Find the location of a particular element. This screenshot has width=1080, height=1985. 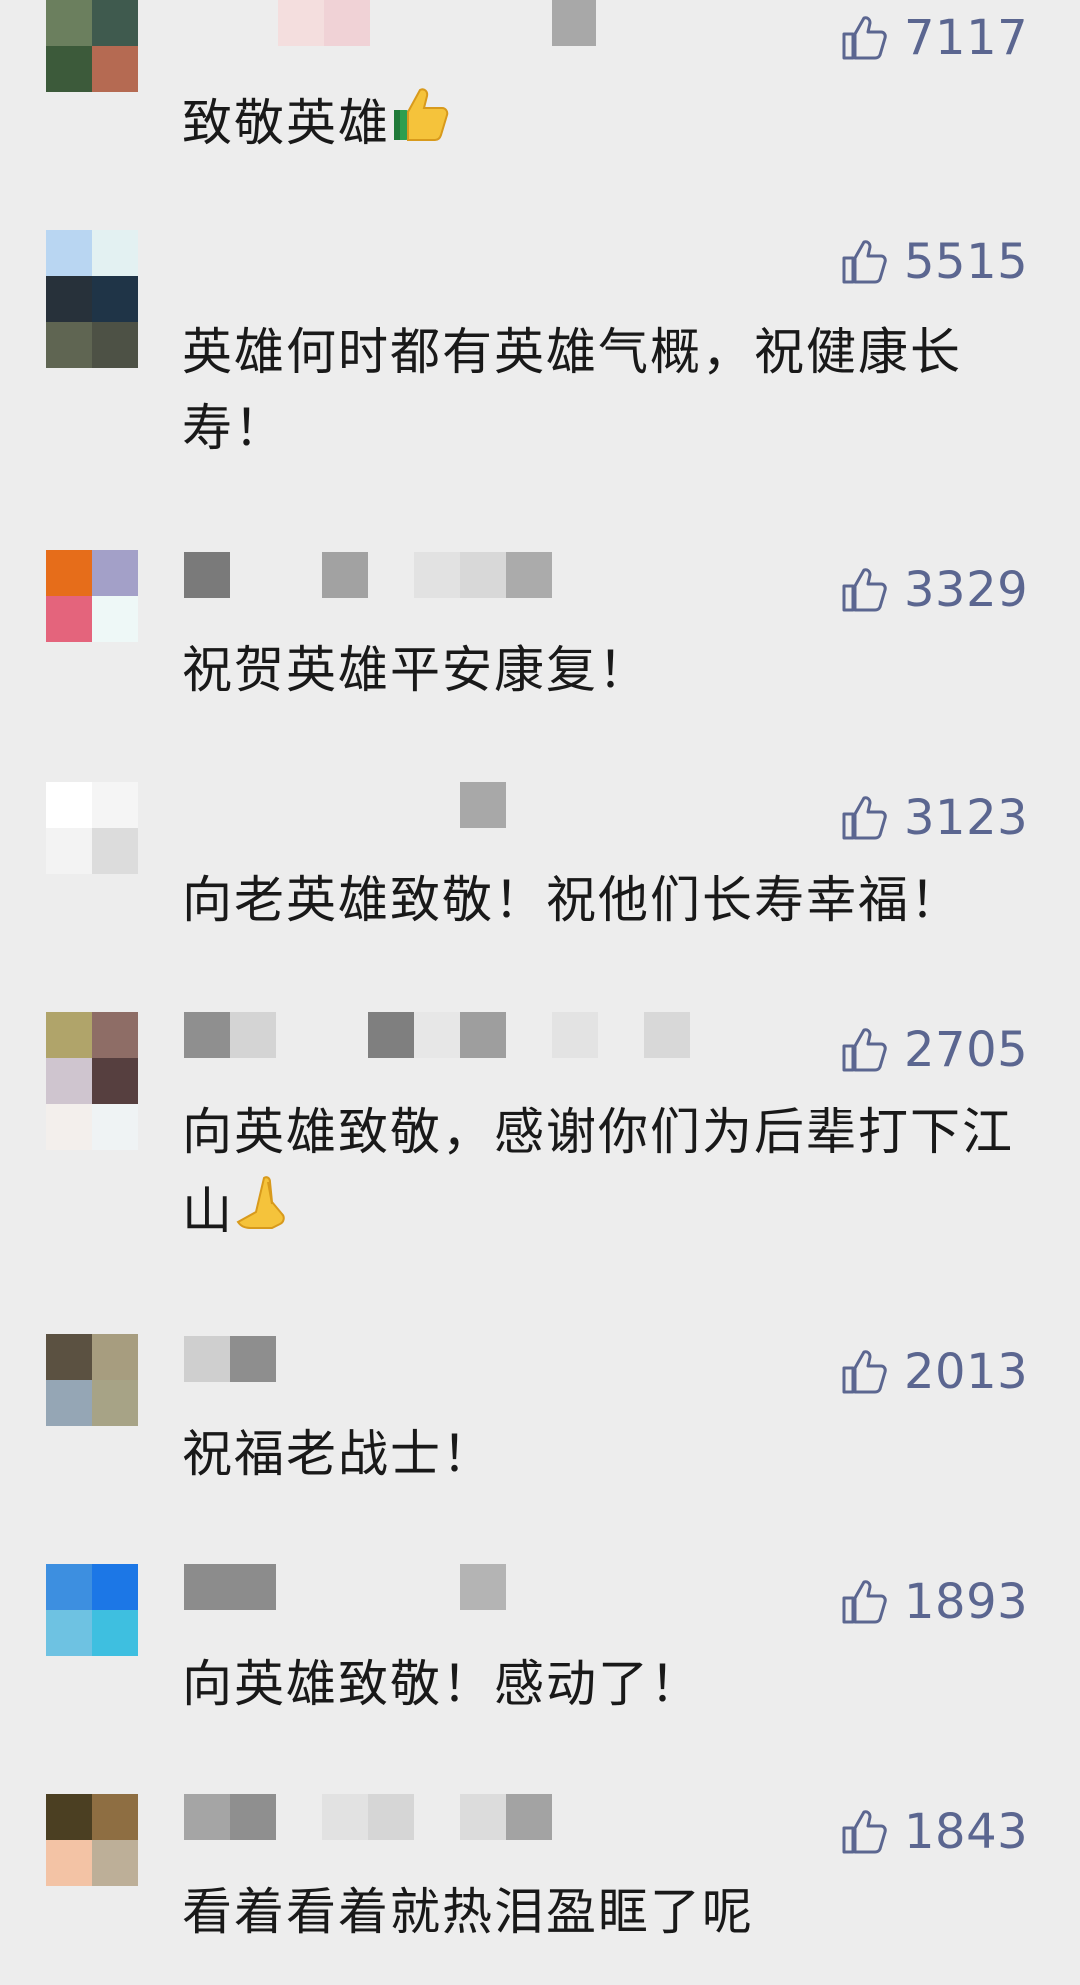

like-button: 1893 is located at coordinates (933, 1602).